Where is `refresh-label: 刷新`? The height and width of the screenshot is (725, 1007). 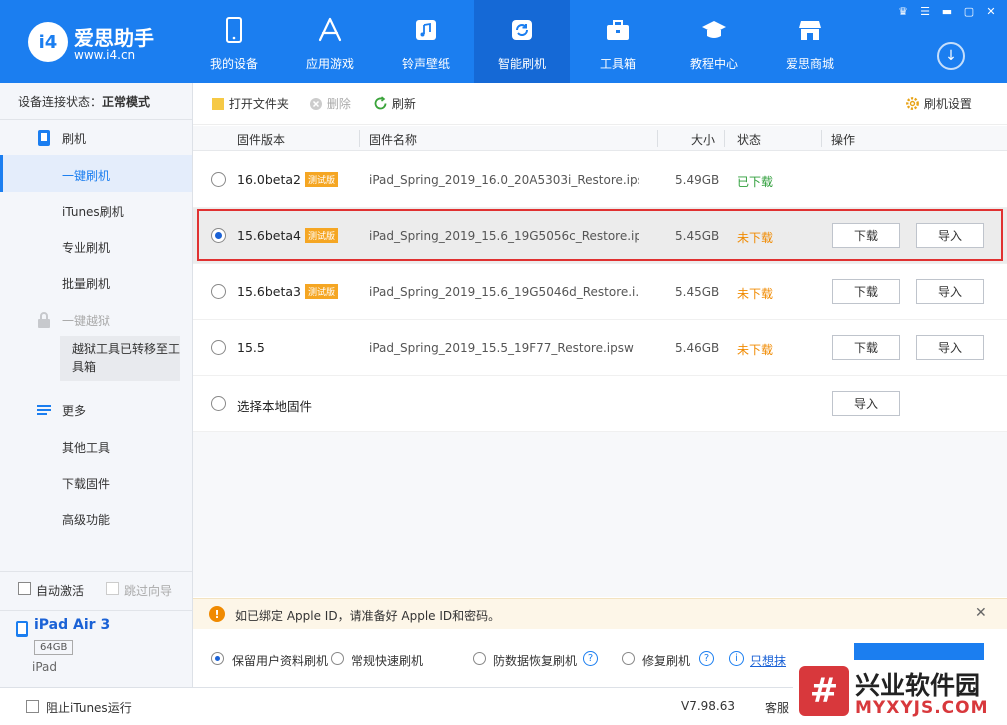 refresh-label: 刷新 is located at coordinates (403, 104).